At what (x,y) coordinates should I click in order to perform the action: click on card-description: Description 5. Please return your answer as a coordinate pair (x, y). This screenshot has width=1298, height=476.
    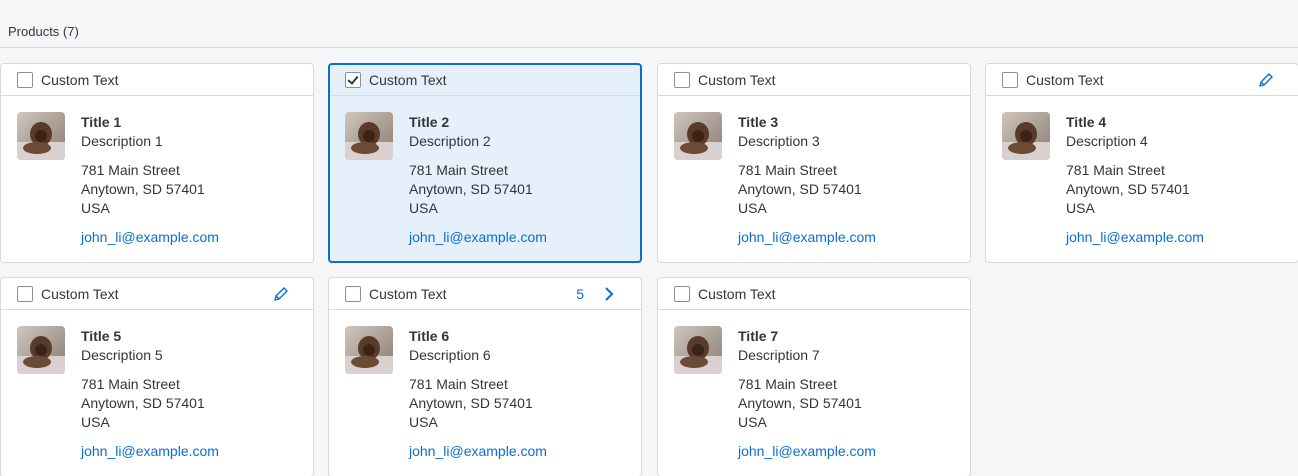
    Looking at the image, I should click on (122, 355).